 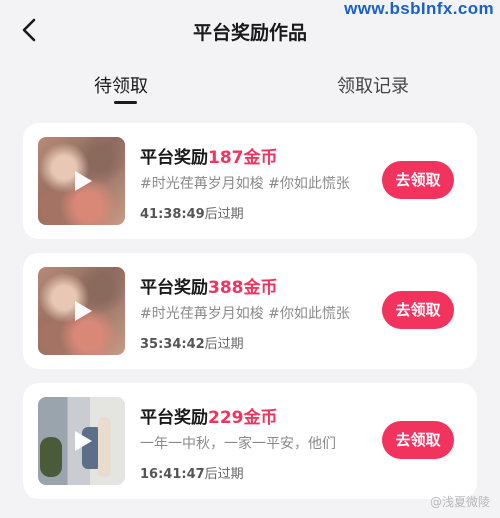 I want to click on expire-info: 35:34:42后过期, so click(x=192, y=342).